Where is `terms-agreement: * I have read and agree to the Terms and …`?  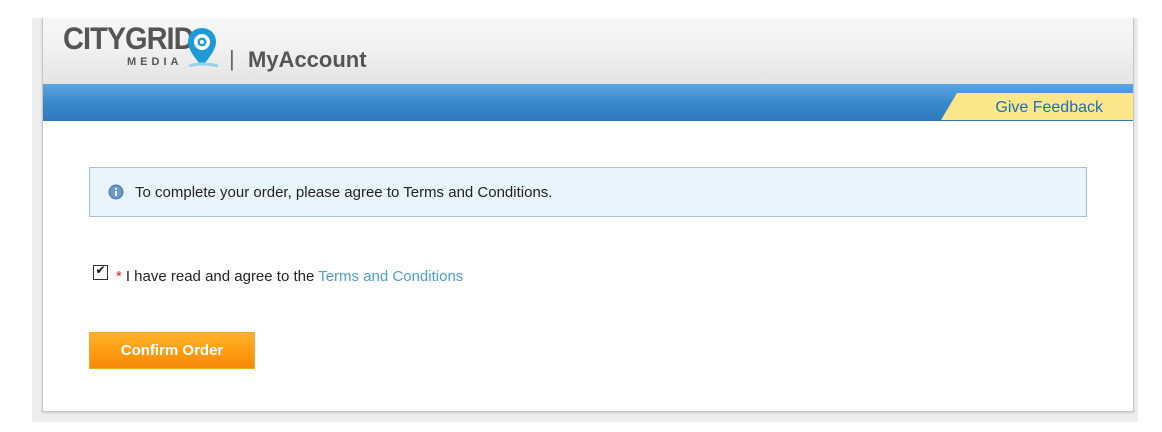
terms-agreement: * I have read and agree to the Terms and … is located at coordinates (289, 276).